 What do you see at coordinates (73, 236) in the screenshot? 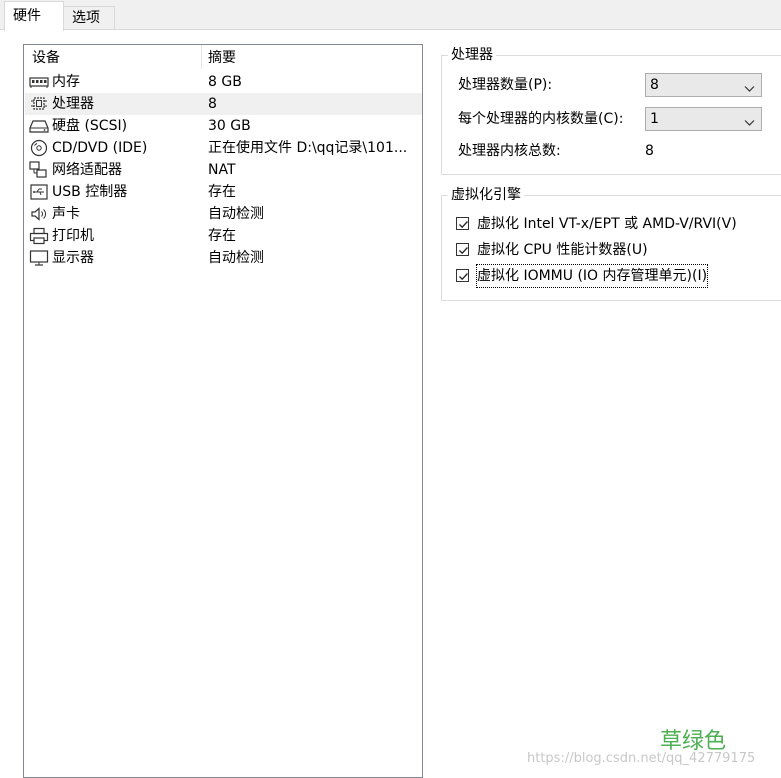
I see `device-name: 打印机` at bounding box center [73, 236].